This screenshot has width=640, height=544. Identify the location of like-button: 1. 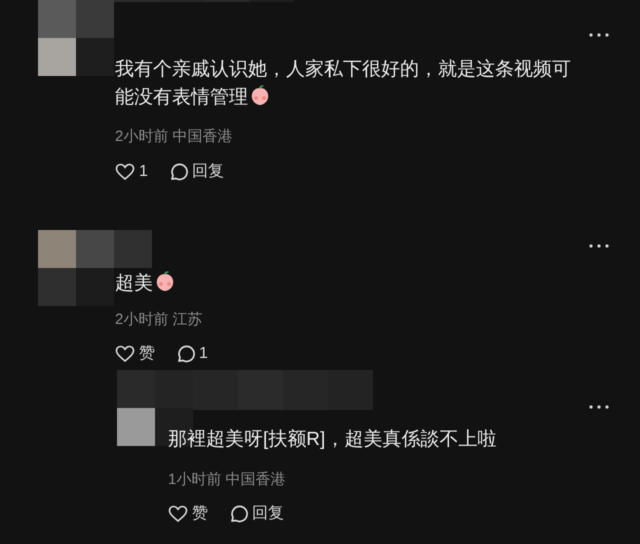
(131, 172).